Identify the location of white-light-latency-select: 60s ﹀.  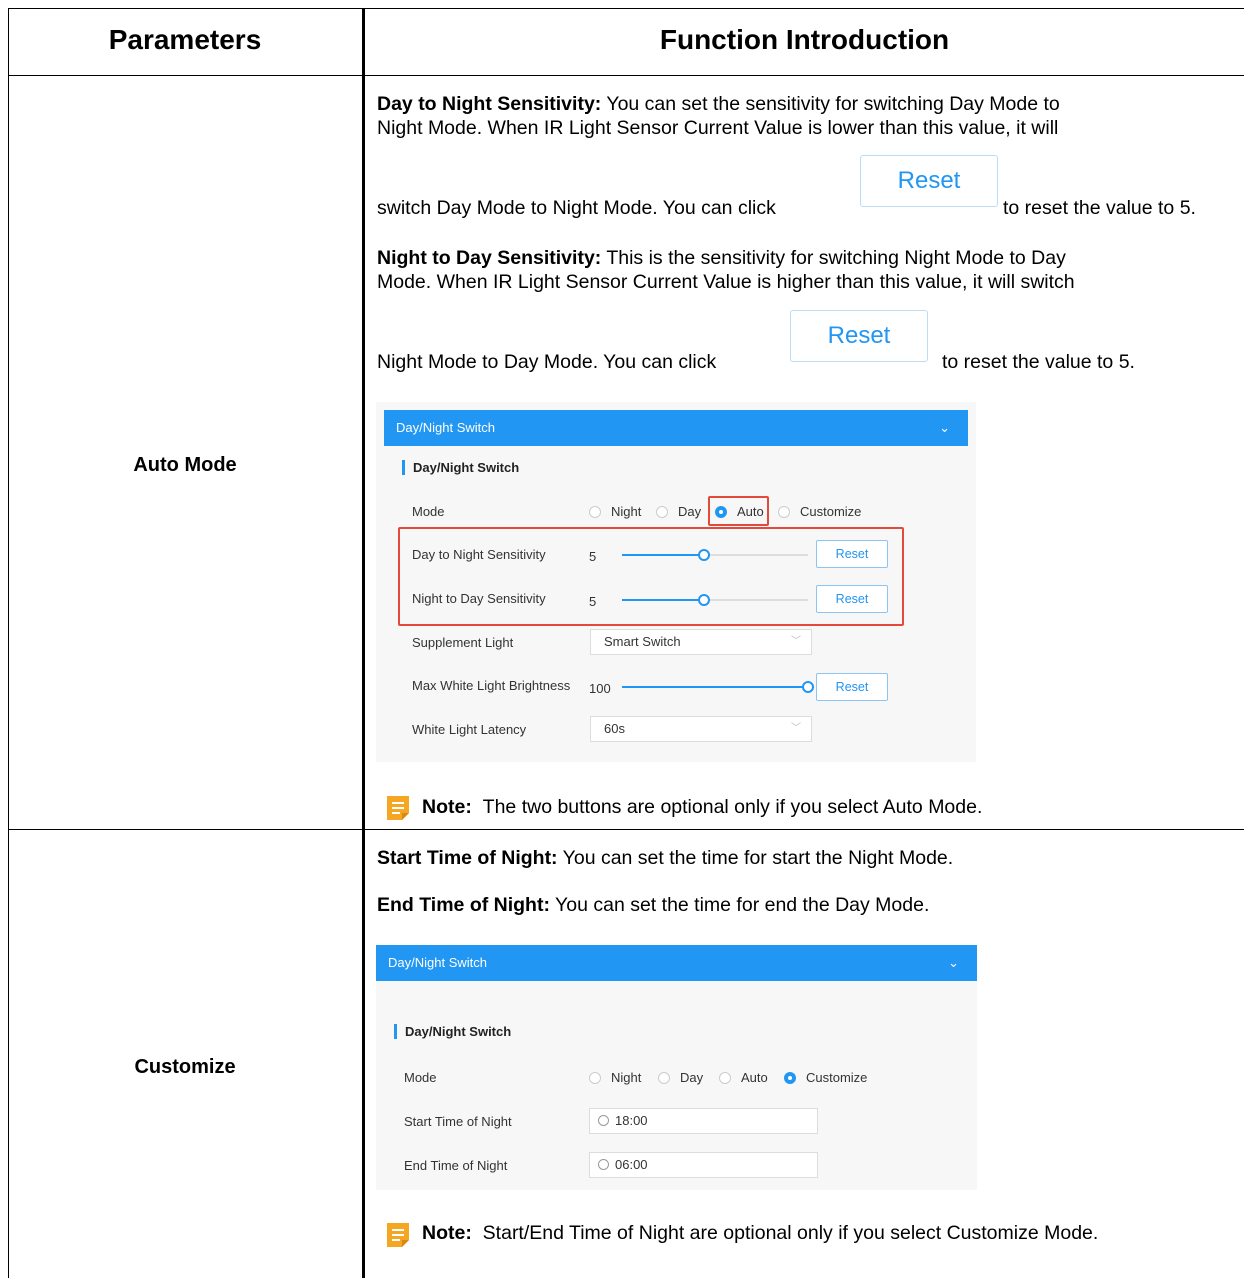
(701, 729).